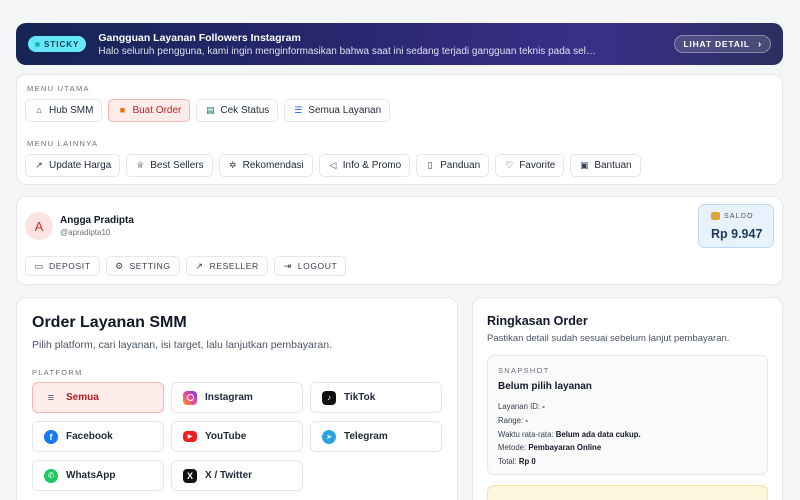  What do you see at coordinates (298, 110) in the screenshot?
I see `list-icon: ☰` at bounding box center [298, 110].